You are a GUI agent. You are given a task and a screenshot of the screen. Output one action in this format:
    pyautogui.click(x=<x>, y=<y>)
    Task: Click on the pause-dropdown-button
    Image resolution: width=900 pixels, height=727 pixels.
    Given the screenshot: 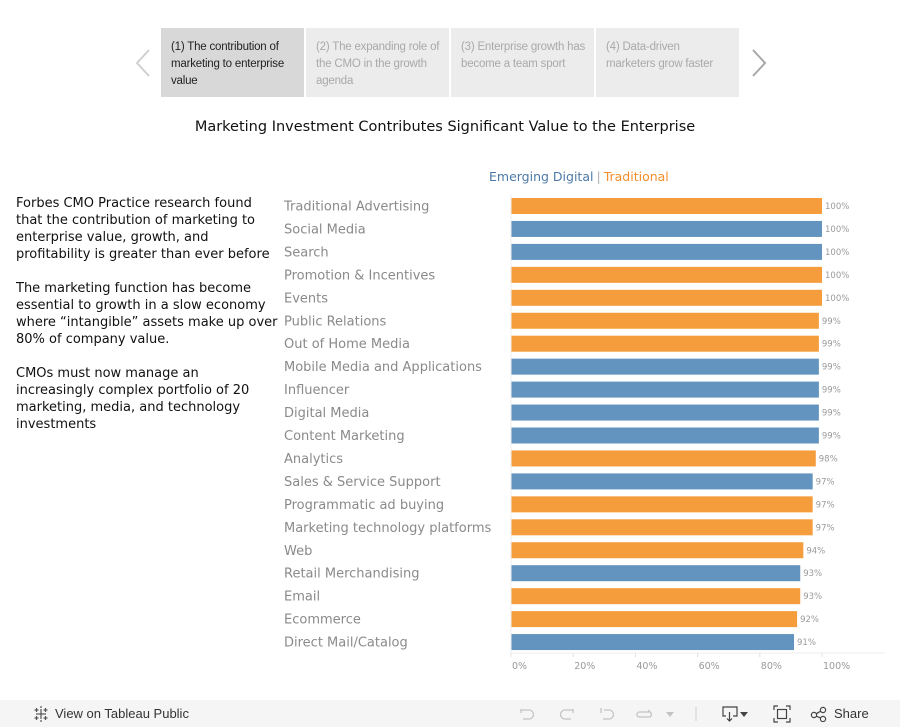 What is the action you would take?
    pyautogui.click(x=670, y=713)
    